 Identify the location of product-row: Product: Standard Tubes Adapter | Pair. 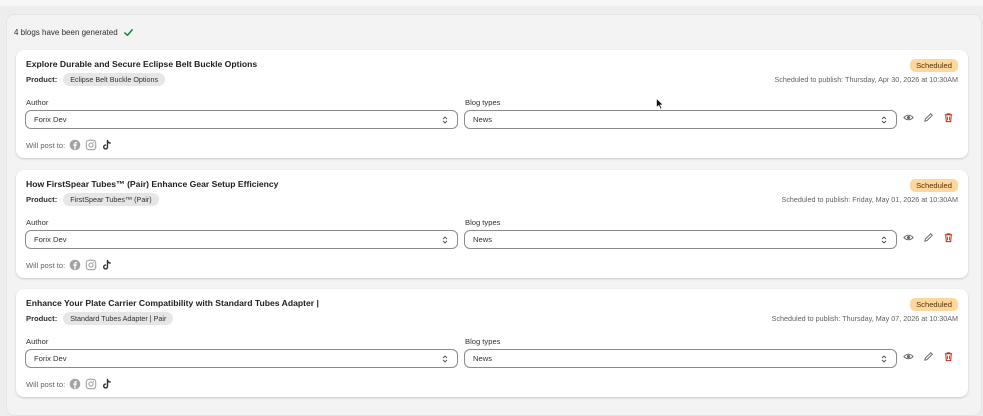
(100, 318).